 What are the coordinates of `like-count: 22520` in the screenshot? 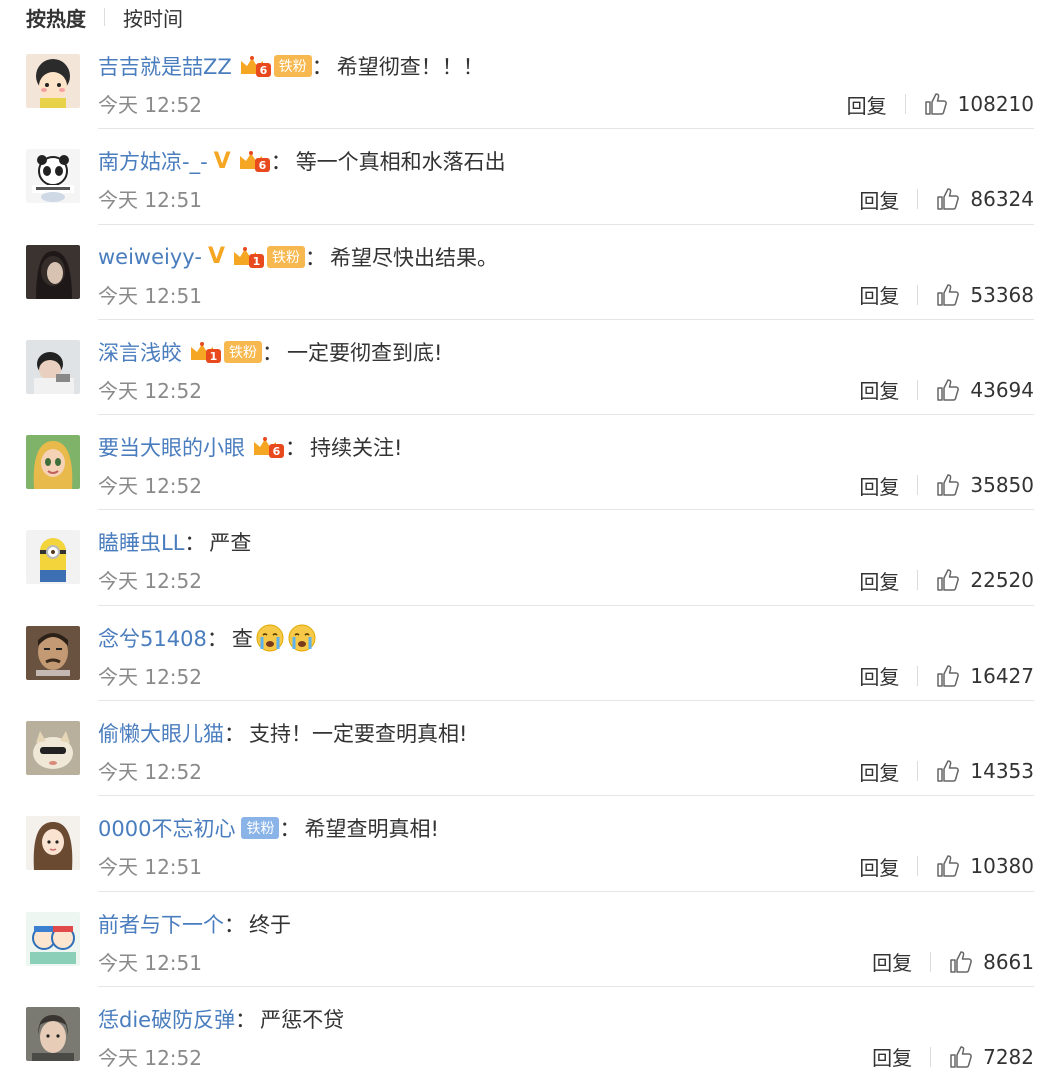 It's located at (1002, 580).